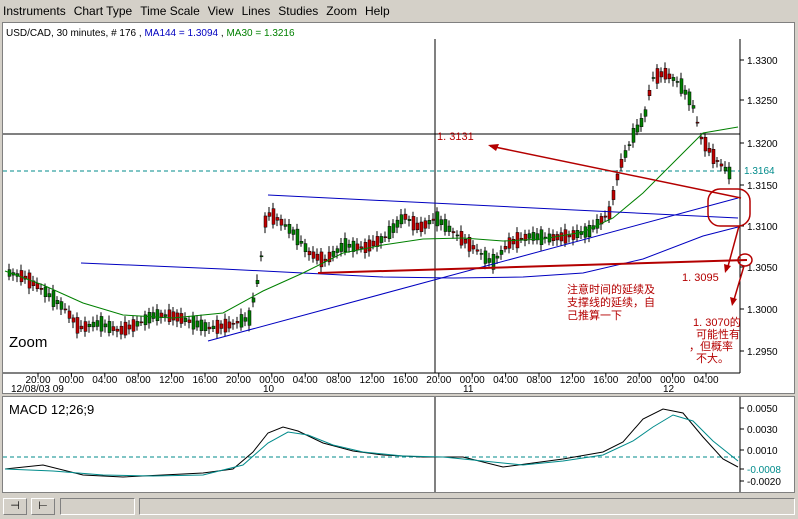  I want to click on zoom-label: Zoom, so click(28, 342).